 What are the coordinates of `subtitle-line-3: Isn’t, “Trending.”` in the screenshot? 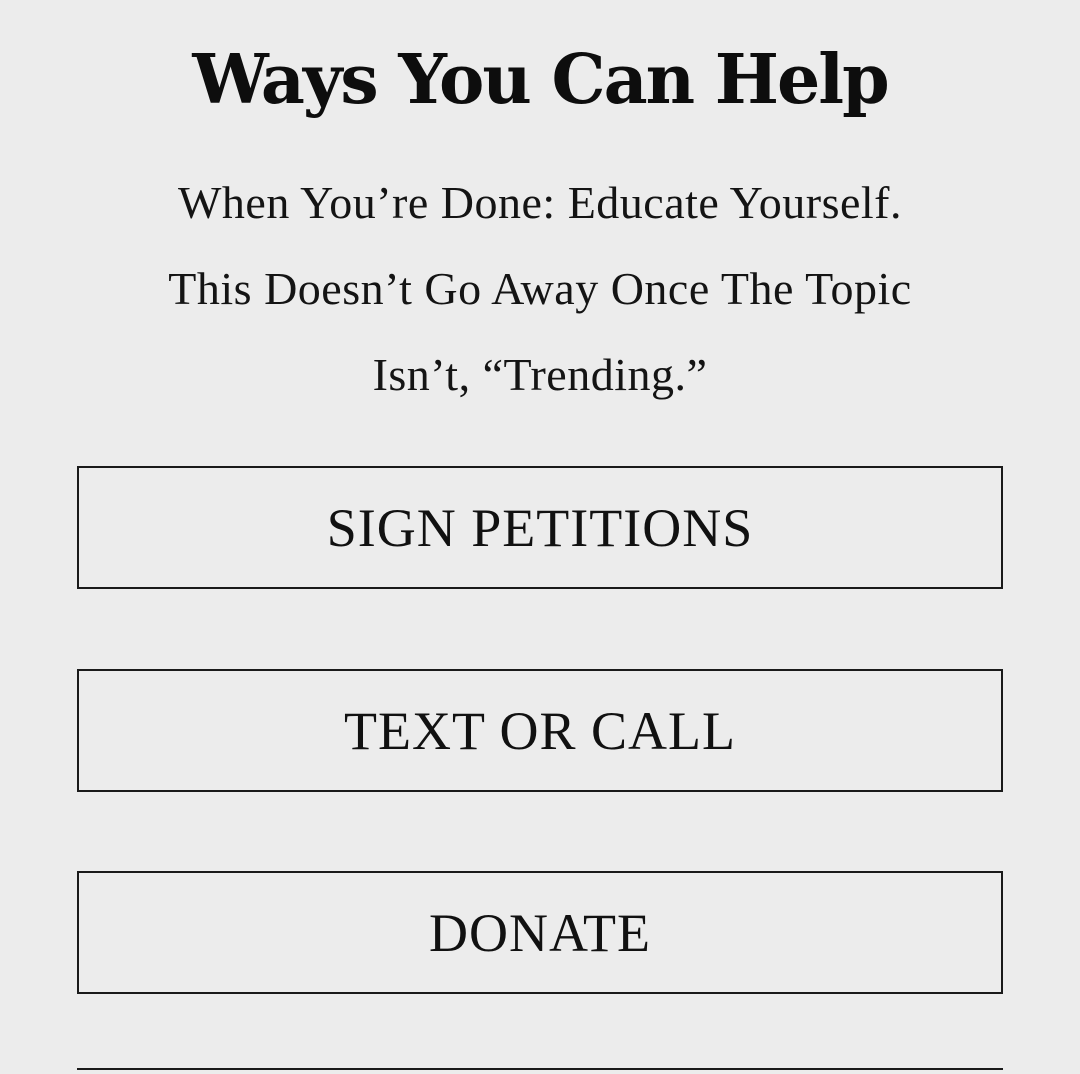 It's located at (540, 374).